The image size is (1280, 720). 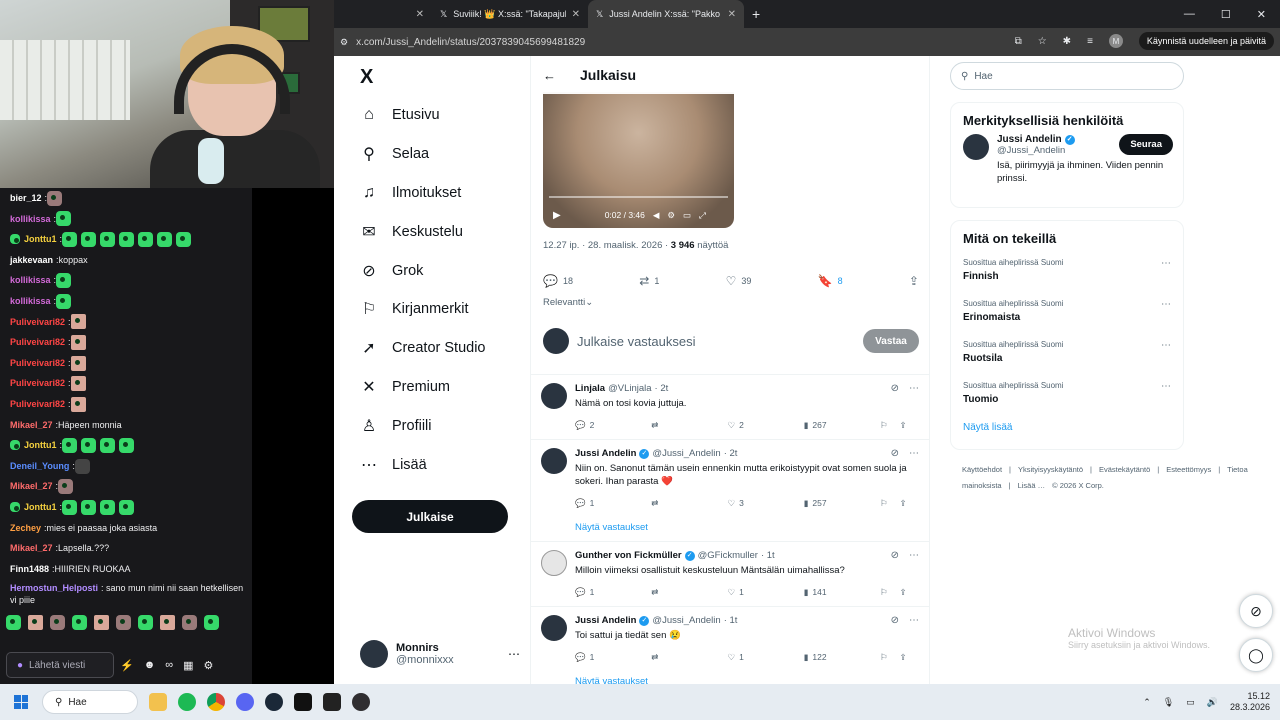 What do you see at coordinates (1067, 395) in the screenshot?
I see `trend-item: Suosittua aiheplirissä Suomi Tuomio ⋯` at bounding box center [1067, 395].